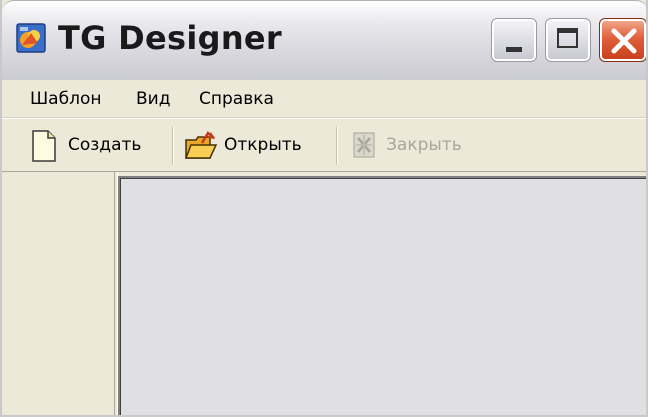 This screenshot has height=417, width=648. I want to click on close-document-icon, so click(364, 147).